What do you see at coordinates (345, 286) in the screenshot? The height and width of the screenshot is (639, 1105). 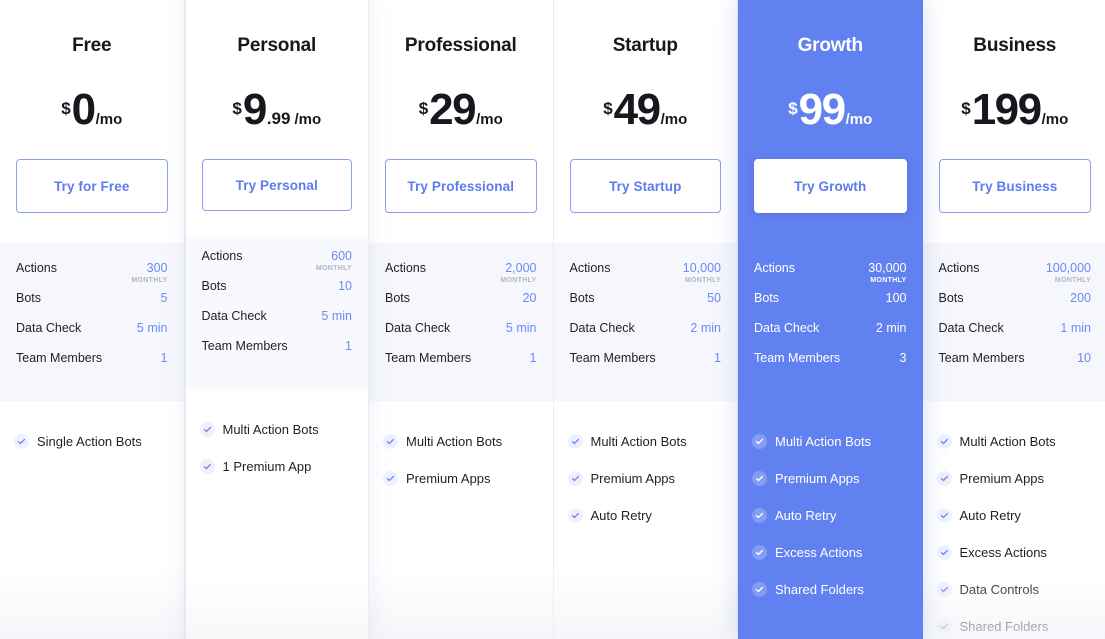 I see `stat-value-group: 10` at bounding box center [345, 286].